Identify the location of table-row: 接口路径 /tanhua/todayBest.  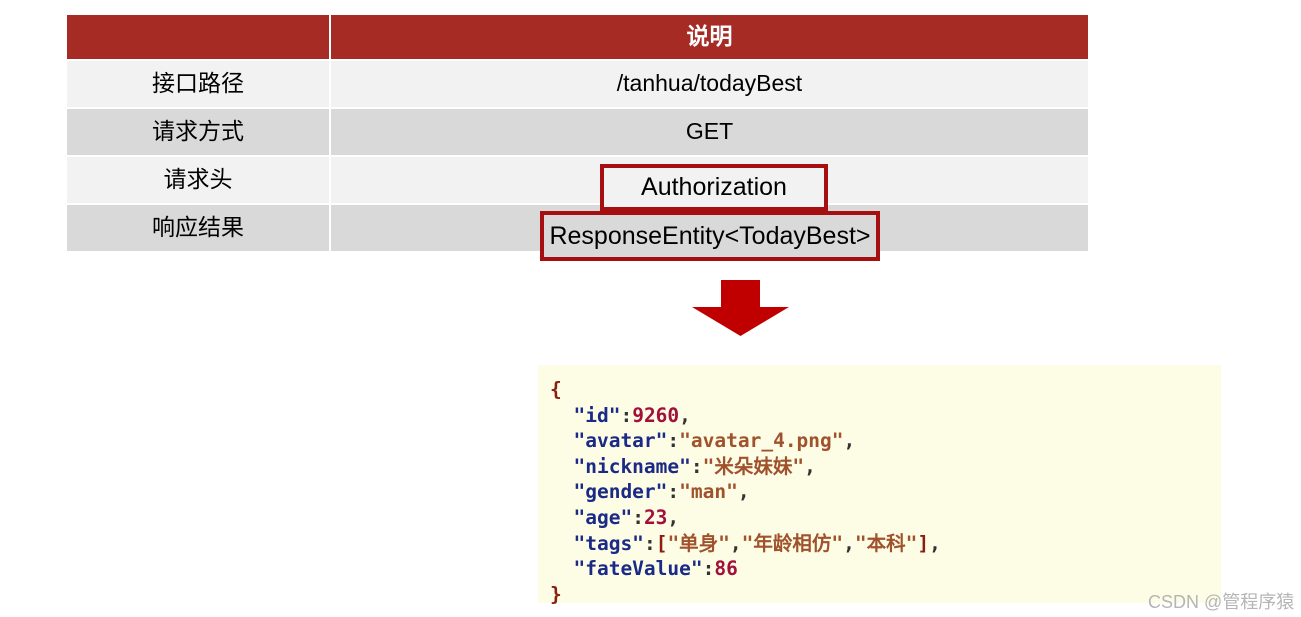
(577, 84).